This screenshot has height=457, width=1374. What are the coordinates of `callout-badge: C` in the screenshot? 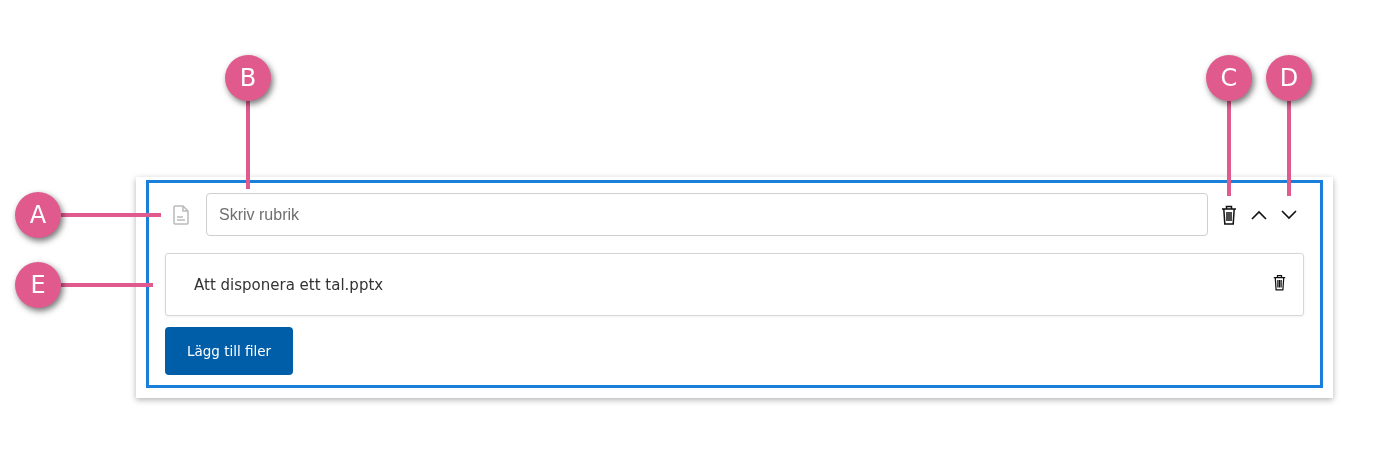 It's located at (1229, 78).